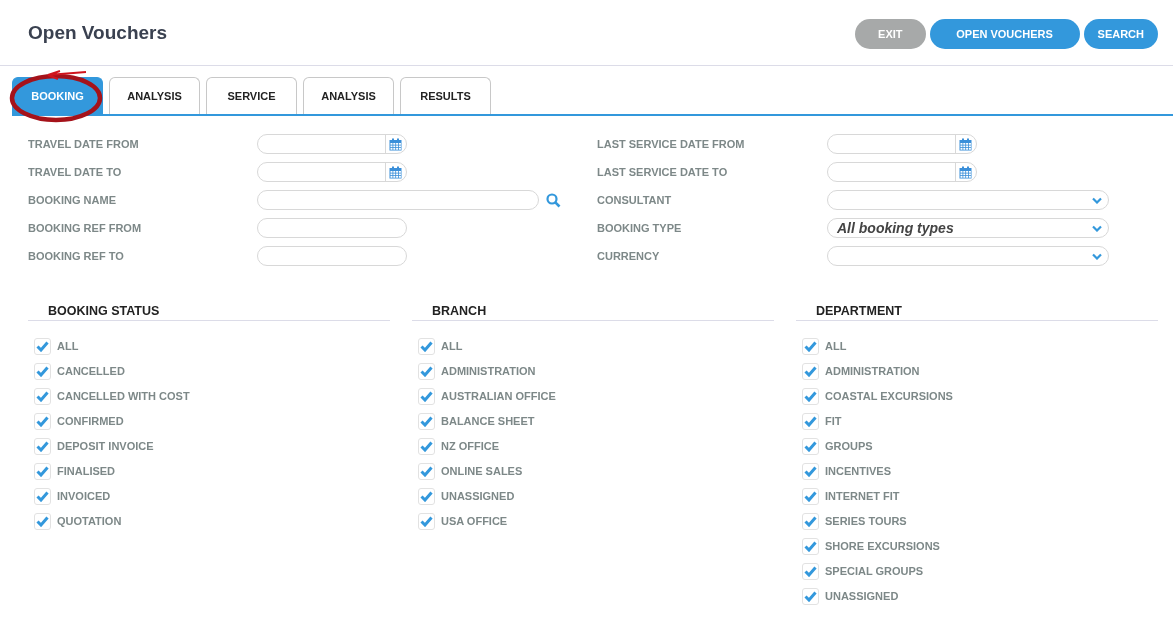  What do you see at coordinates (862, 496) in the screenshot?
I see `checkbox-label: INTERNET FIT` at bounding box center [862, 496].